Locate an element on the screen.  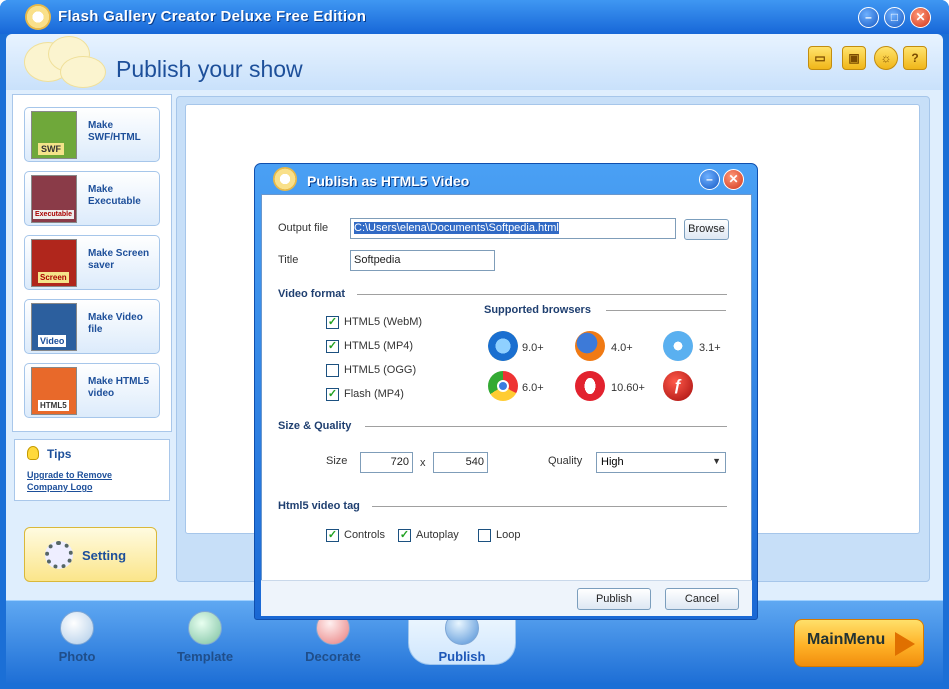
size-separator: x is located at coordinates (423, 463).